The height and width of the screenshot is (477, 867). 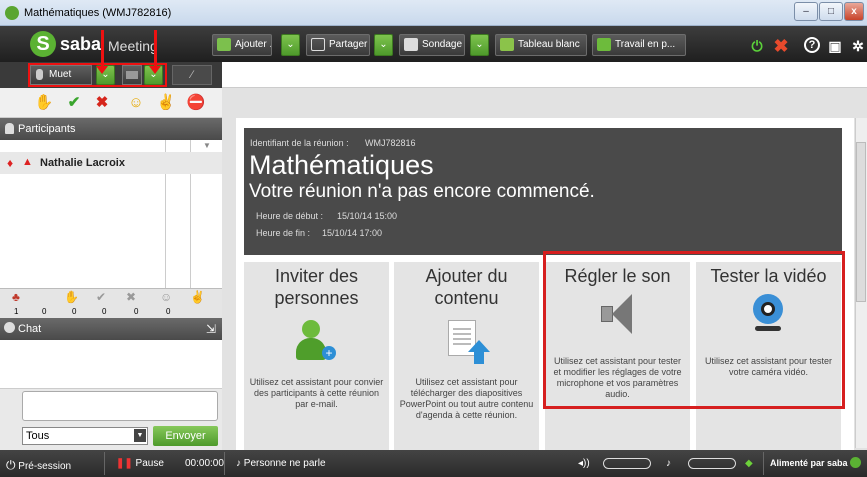 What do you see at coordinates (196, 103) in the screenshot?
I see `away-icon: ⛔` at bounding box center [196, 103].